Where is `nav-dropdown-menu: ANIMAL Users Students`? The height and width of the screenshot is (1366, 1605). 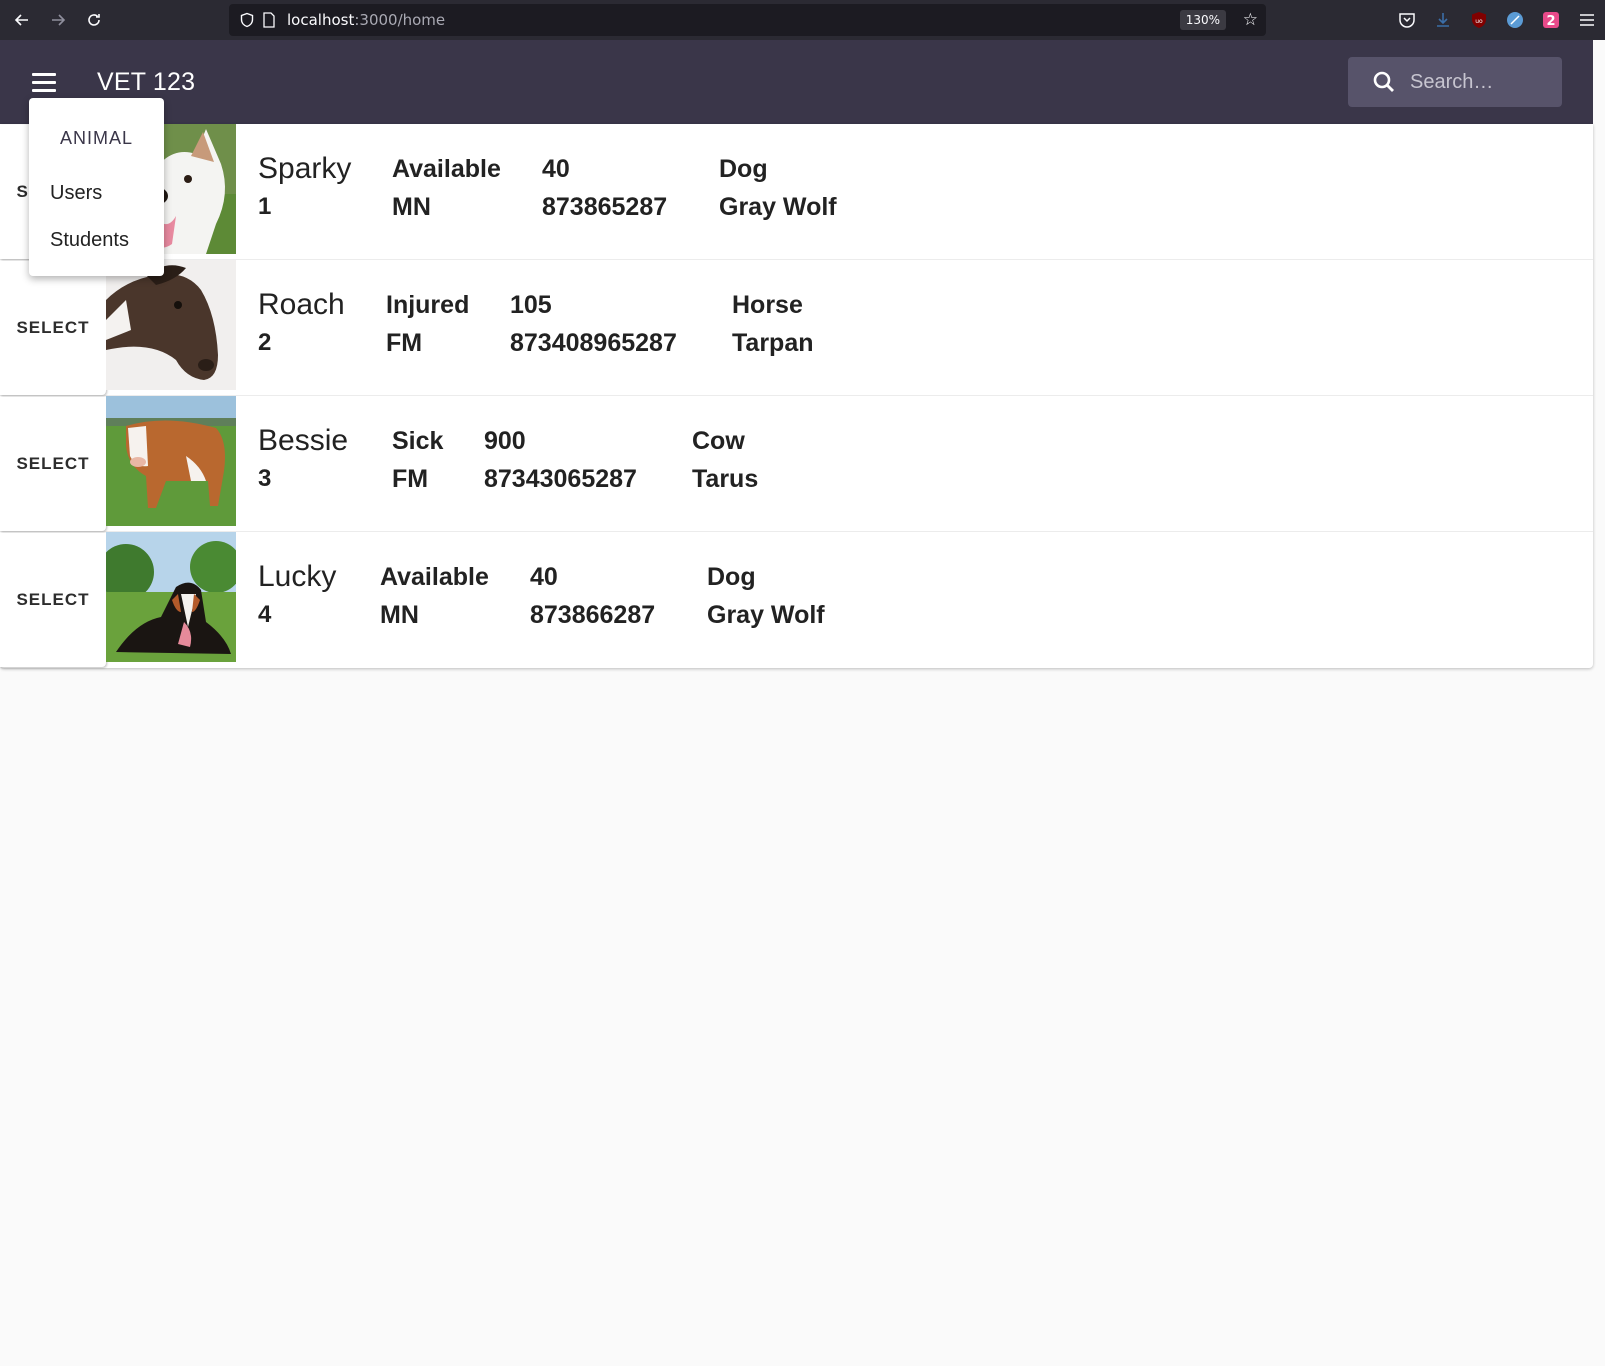
nav-dropdown-menu: ANIMAL Users Students is located at coordinates (96, 187).